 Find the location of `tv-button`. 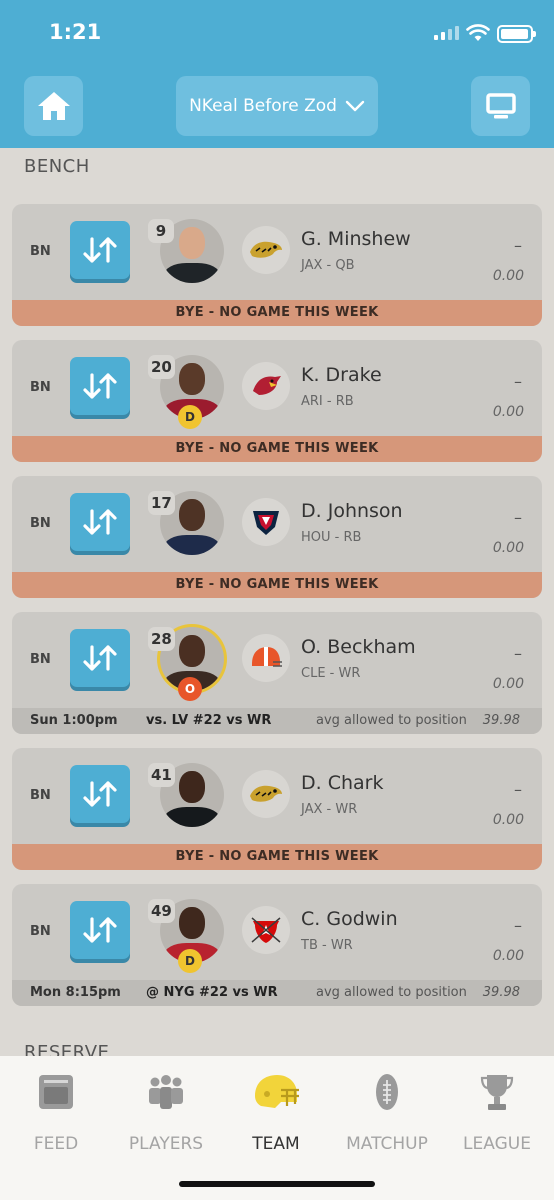

tv-button is located at coordinates (500, 106).